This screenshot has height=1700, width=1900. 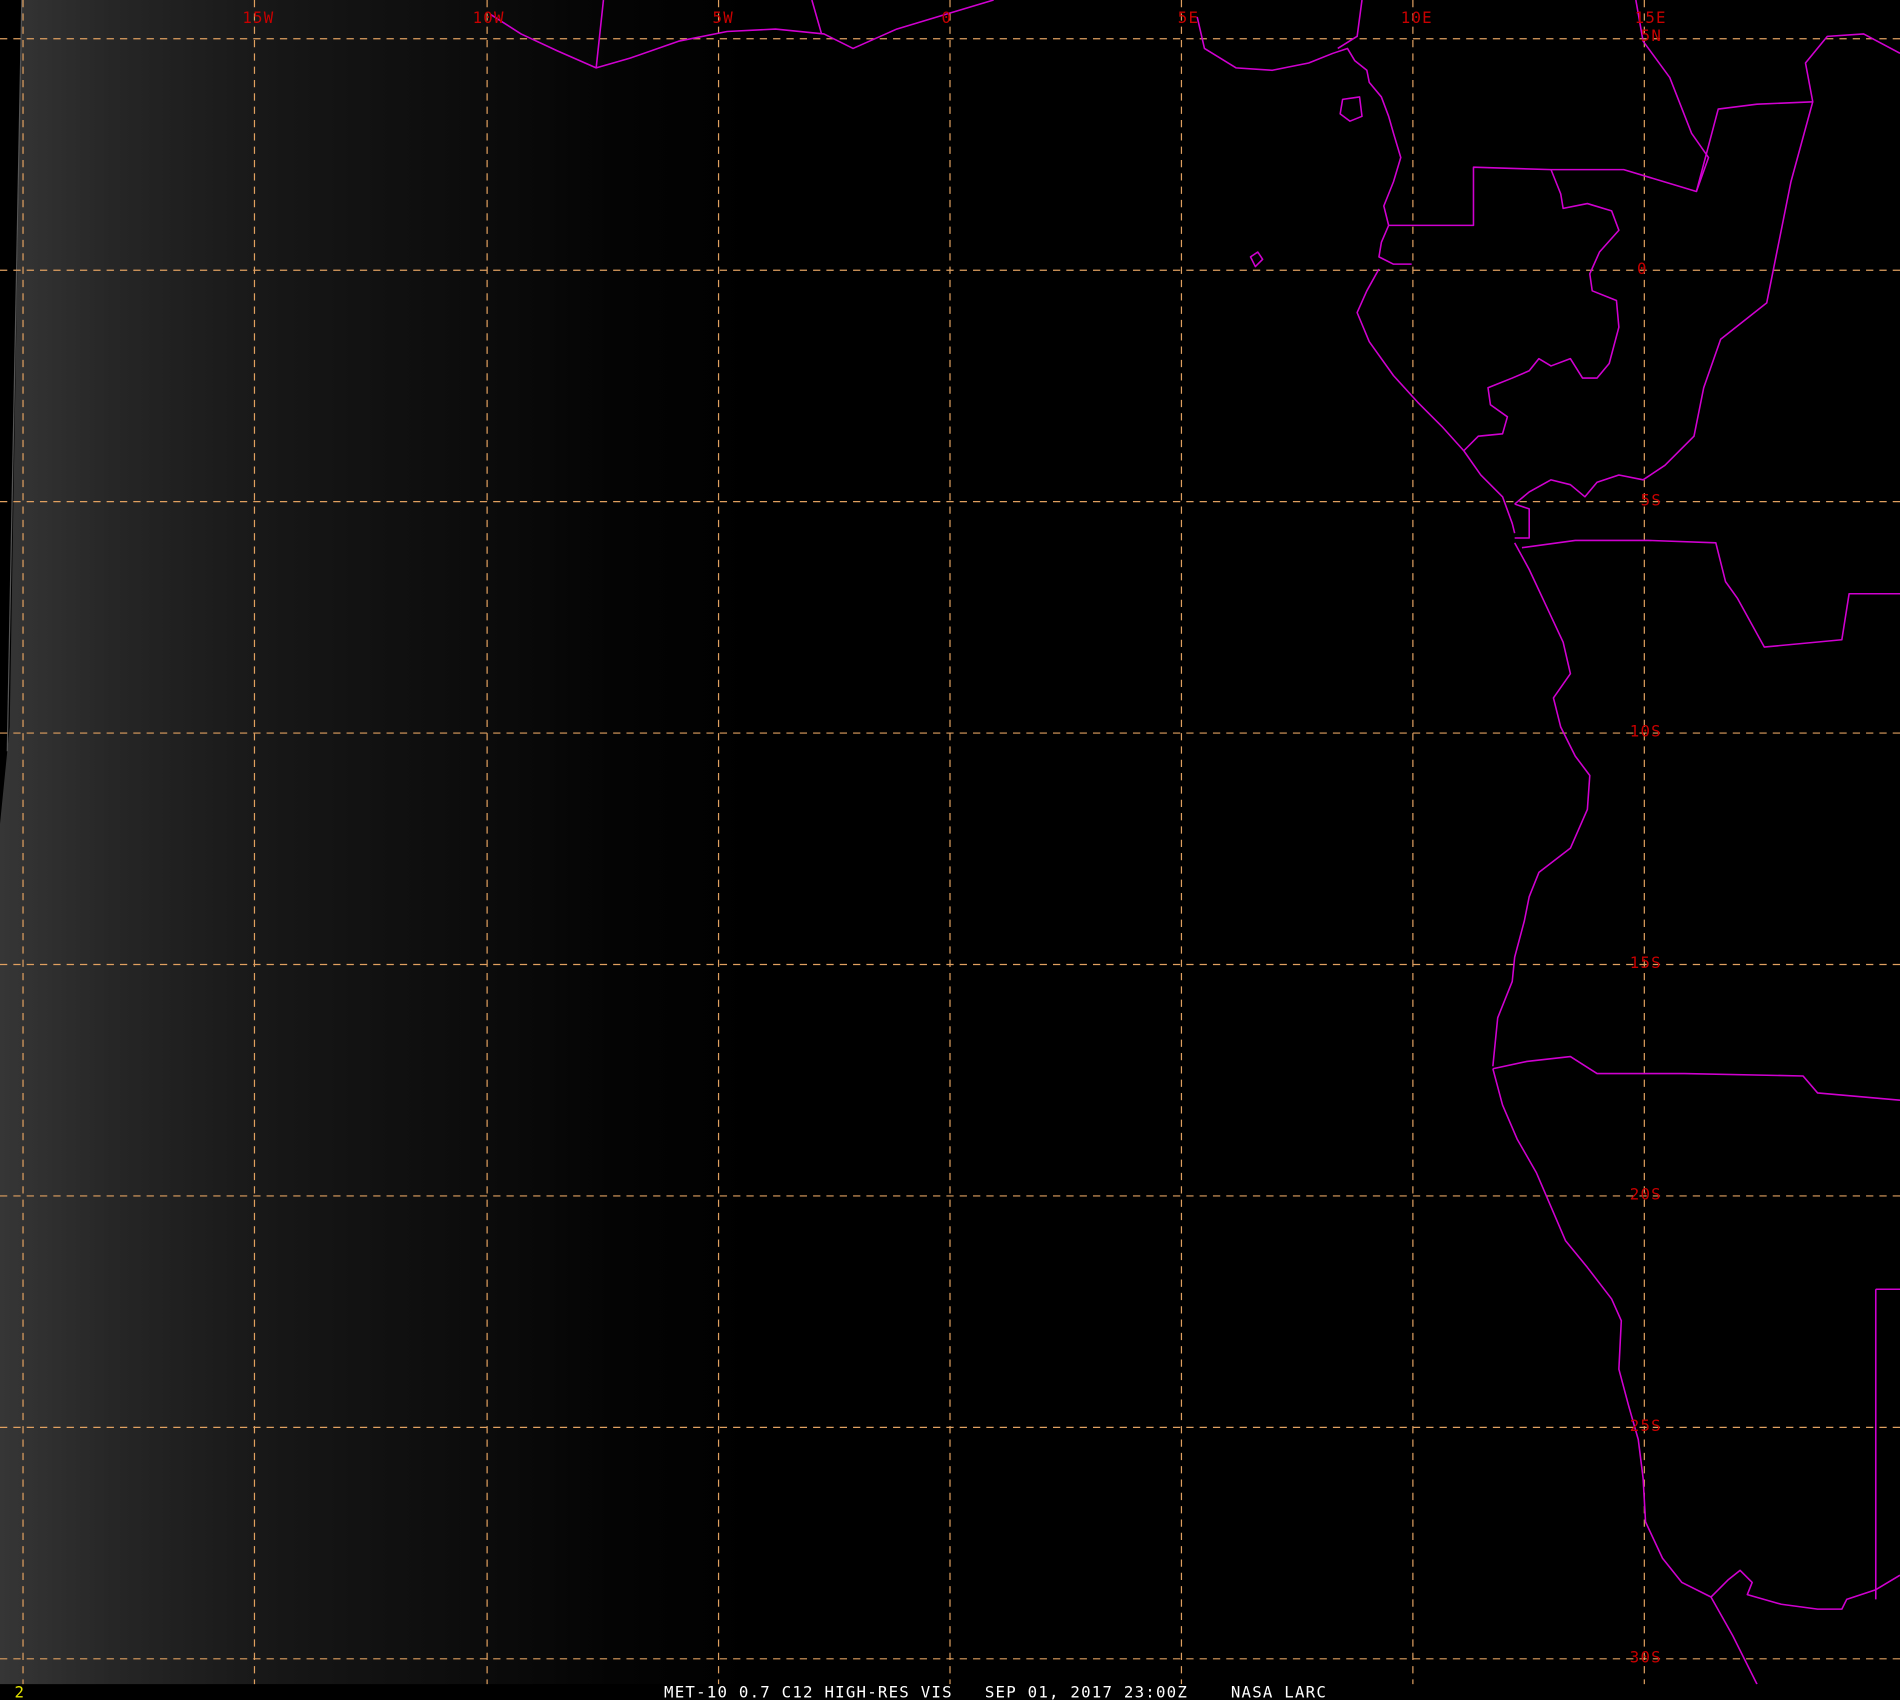 What do you see at coordinates (1417, 17) in the screenshot?
I see `lon-label-10e: 10E` at bounding box center [1417, 17].